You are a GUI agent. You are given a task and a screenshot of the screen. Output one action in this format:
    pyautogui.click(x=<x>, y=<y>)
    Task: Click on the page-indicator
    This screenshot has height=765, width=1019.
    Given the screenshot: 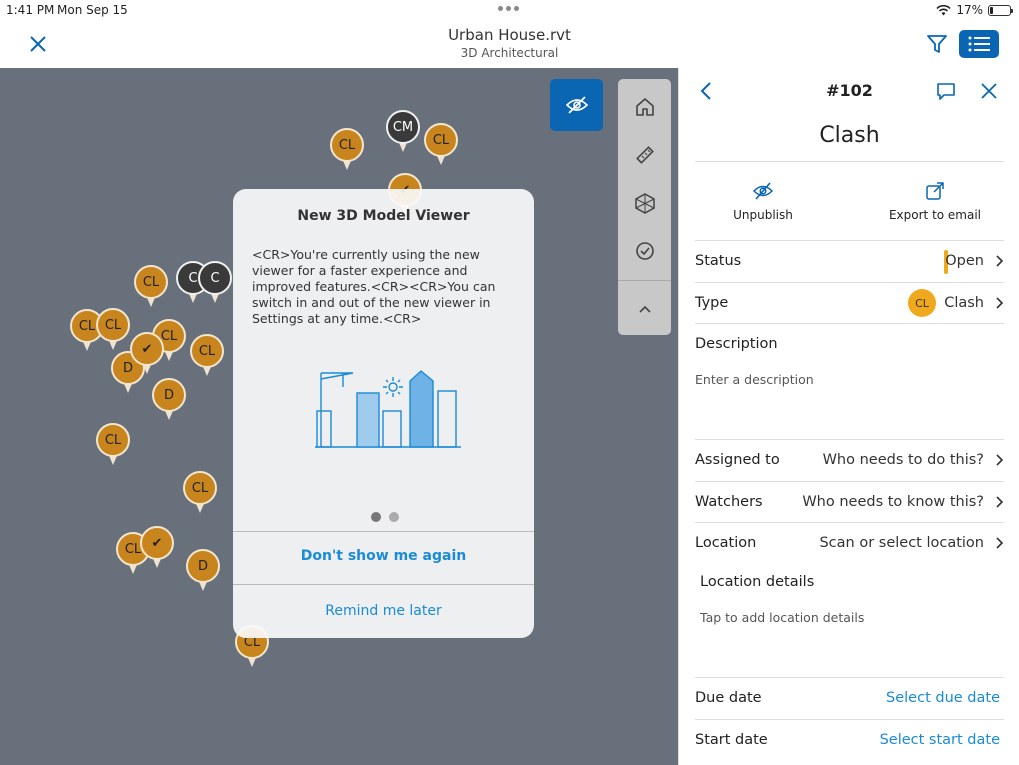 What is the action you would take?
    pyautogui.click(x=385, y=517)
    